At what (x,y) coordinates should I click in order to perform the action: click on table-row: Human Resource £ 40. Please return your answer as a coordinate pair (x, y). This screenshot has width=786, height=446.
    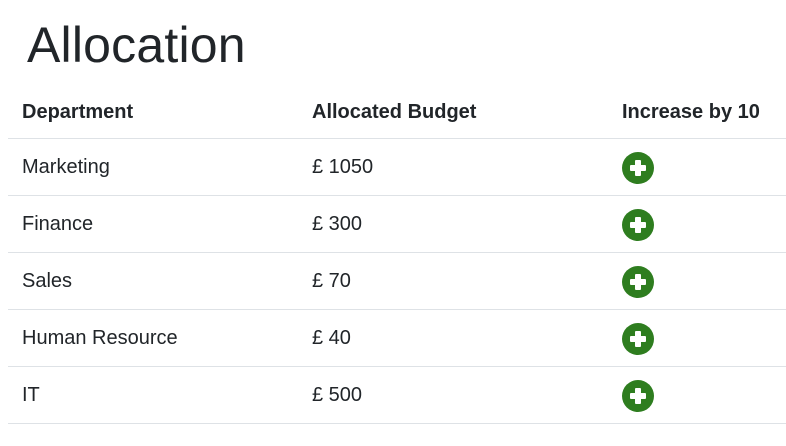
    Looking at the image, I should click on (397, 338).